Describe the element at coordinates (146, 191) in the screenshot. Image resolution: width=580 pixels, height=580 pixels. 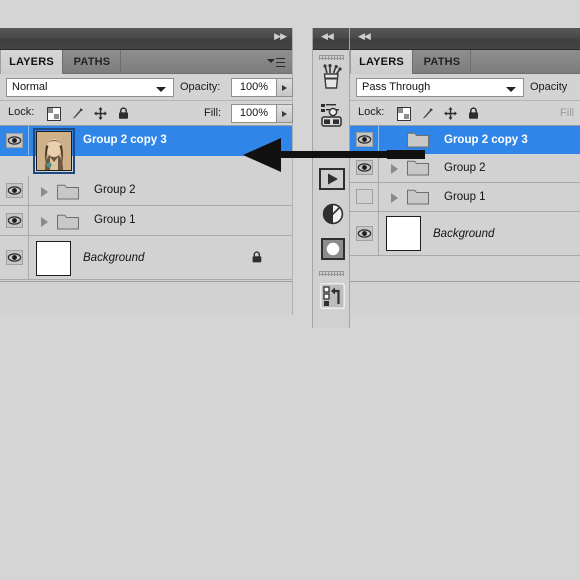
I see `table-row: Group 2` at that location.